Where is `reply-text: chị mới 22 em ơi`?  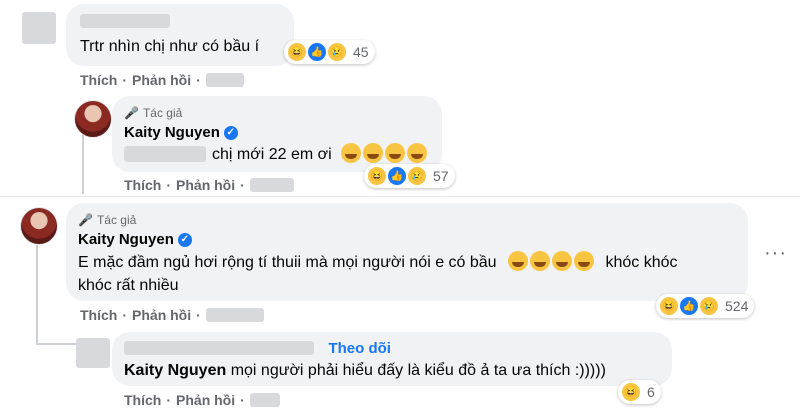 reply-text: chị mới 22 em ơi is located at coordinates (276, 154).